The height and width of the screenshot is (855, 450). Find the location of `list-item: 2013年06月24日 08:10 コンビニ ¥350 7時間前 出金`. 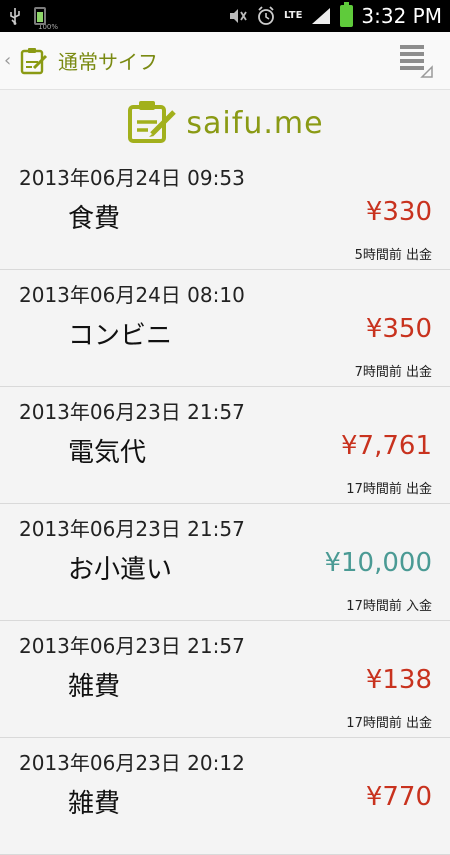

list-item: 2013年06月24日 08:10 コンビニ ¥350 7時間前 出金 is located at coordinates (225, 328).